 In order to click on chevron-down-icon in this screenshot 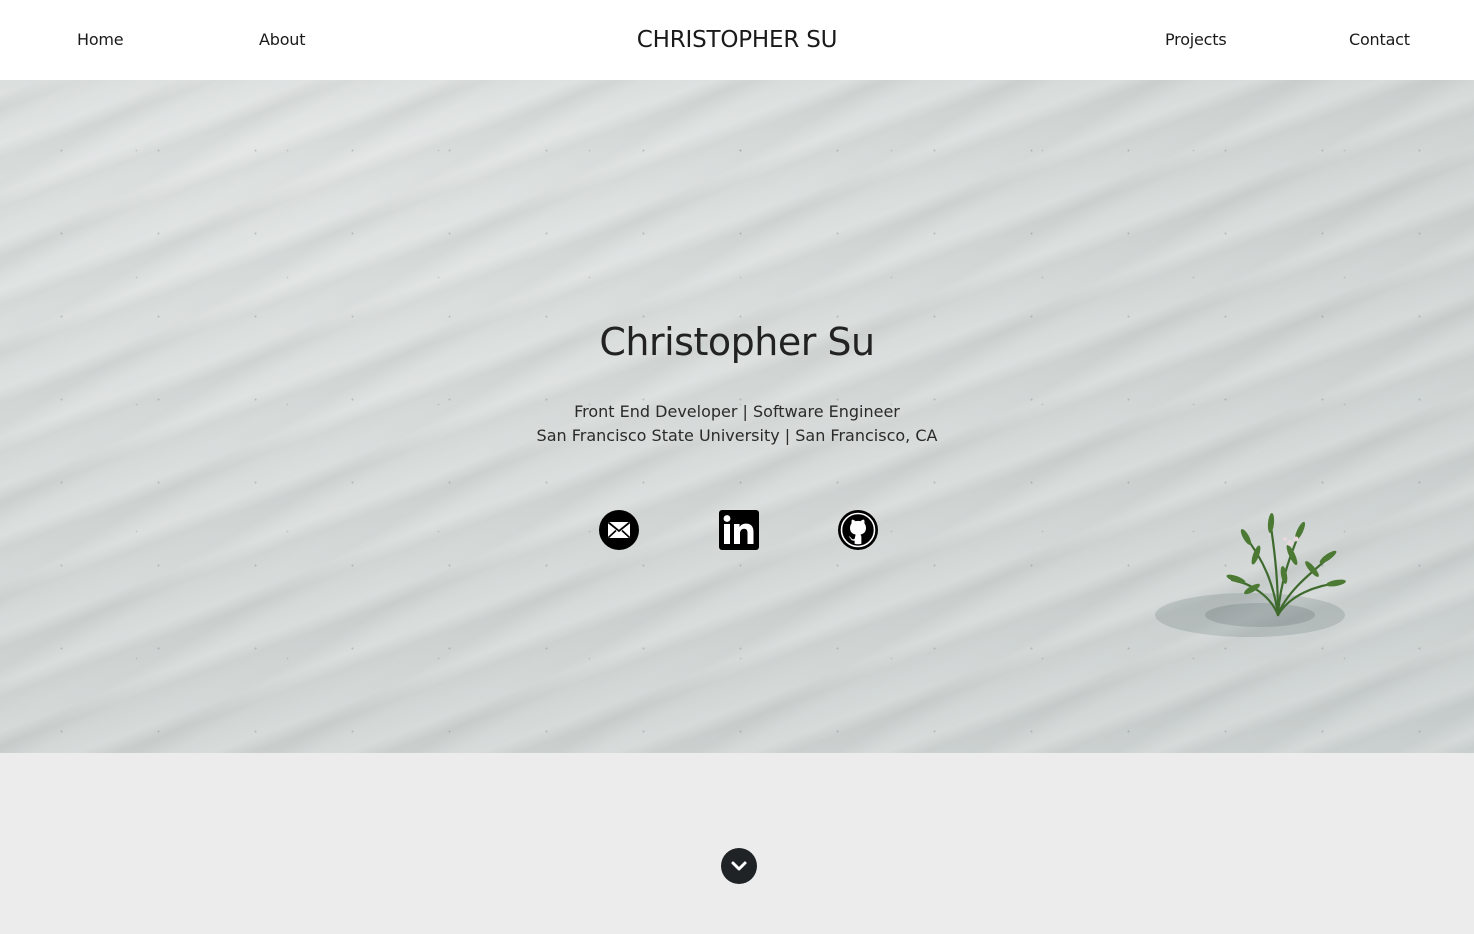, I will do `click(739, 866)`.